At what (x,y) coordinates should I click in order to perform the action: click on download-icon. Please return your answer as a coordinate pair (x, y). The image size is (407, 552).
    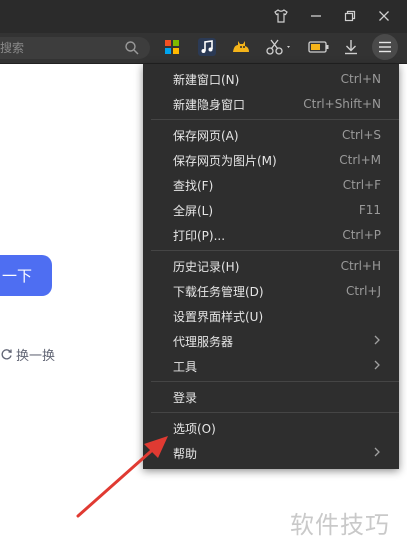
    Looking at the image, I should click on (351, 47).